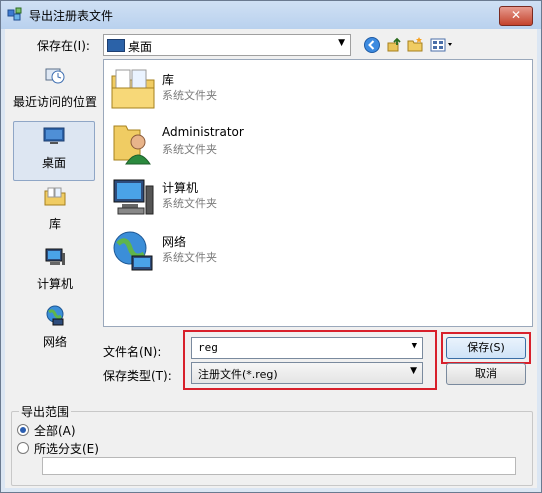 The width and height of the screenshot is (542, 493). Describe the element at coordinates (132, 145) in the screenshot. I see `user-folder-icon` at that location.